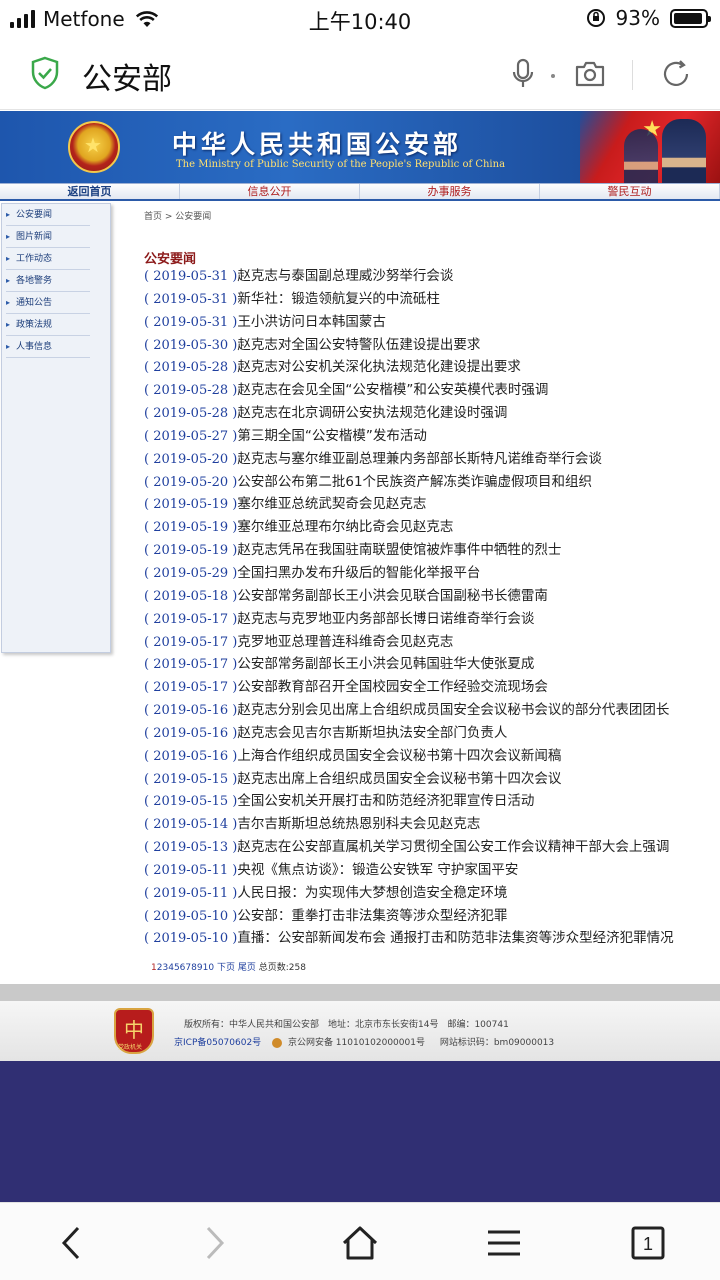 Image resolution: width=720 pixels, height=1280 pixels. Describe the element at coordinates (358, 824) in the screenshot. I see `news-title-link: 吉尔吉斯斯坦总统热恩别科夫会见赵克志` at that location.